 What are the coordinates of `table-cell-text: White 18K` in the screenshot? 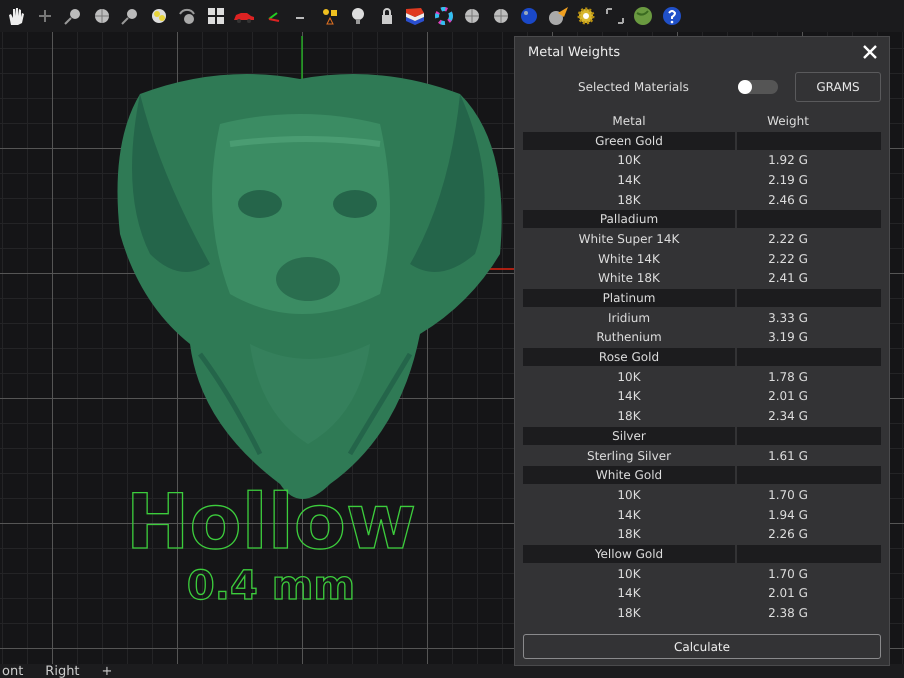 It's located at (629, 278).